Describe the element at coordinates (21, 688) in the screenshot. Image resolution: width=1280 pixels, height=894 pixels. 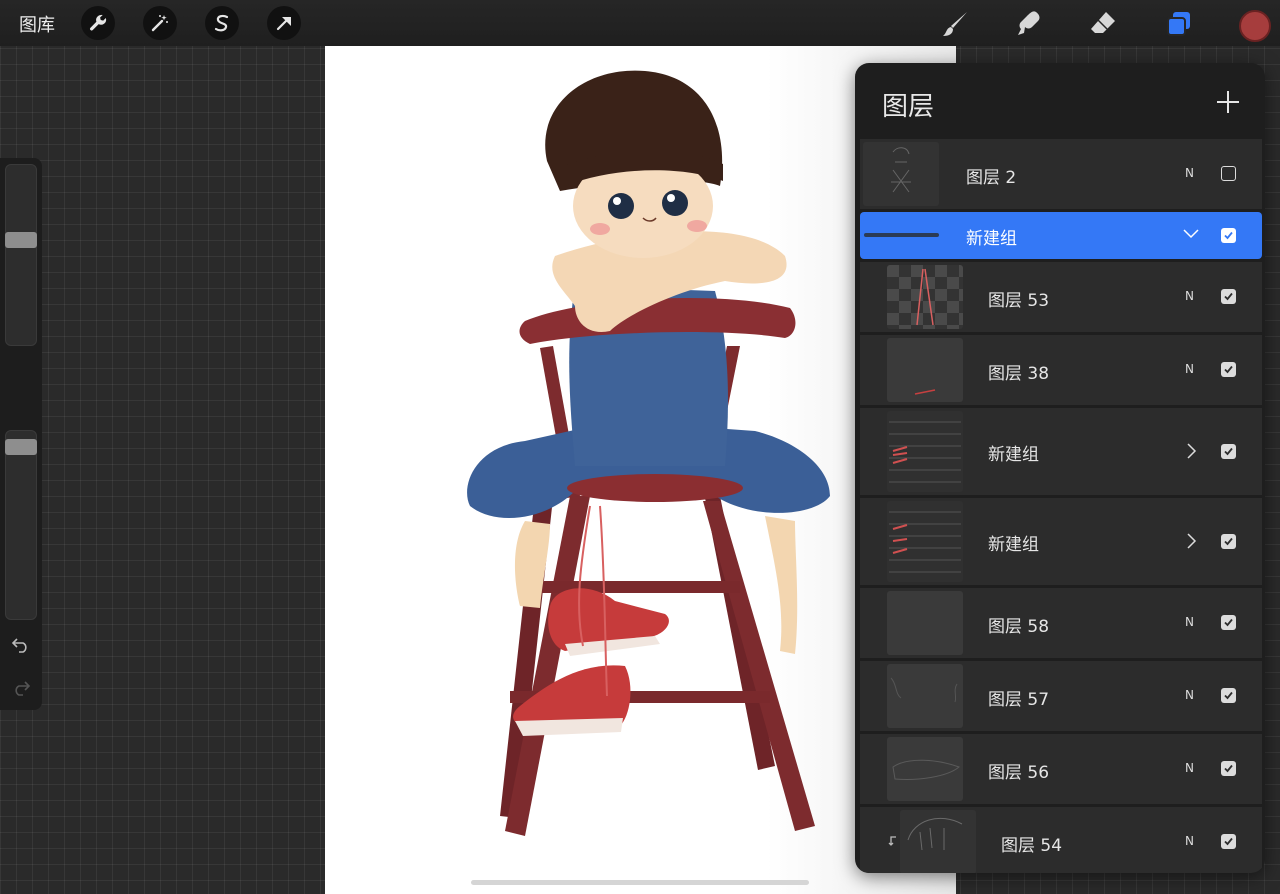
I see `redo-icon` at that location.